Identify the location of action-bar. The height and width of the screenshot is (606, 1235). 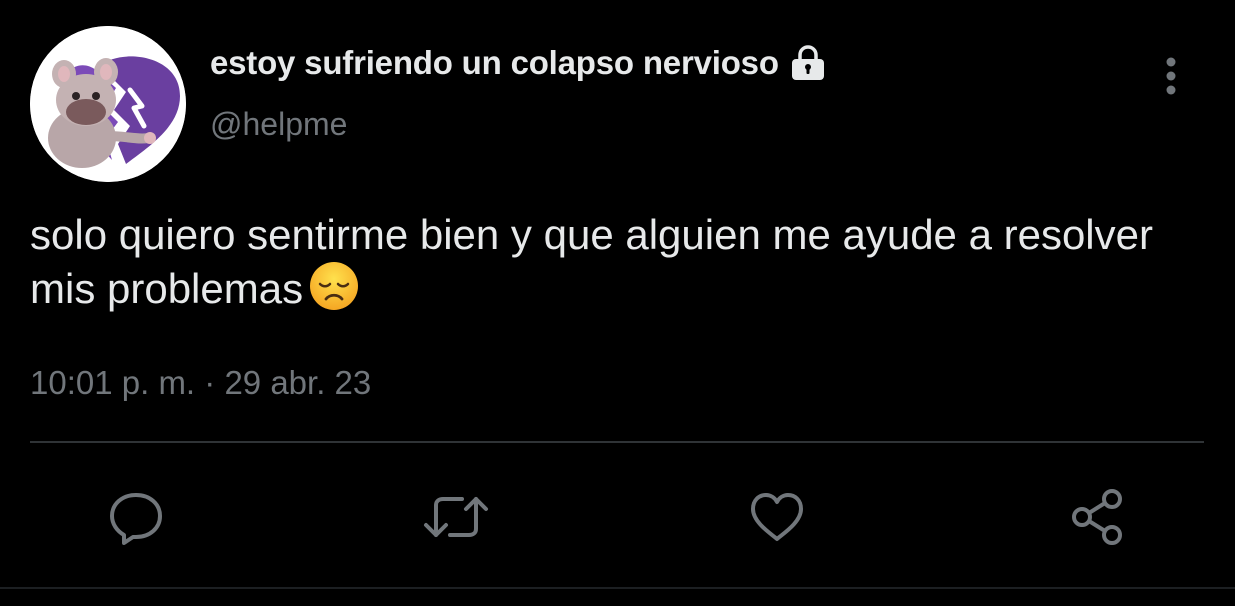
(617, 517).